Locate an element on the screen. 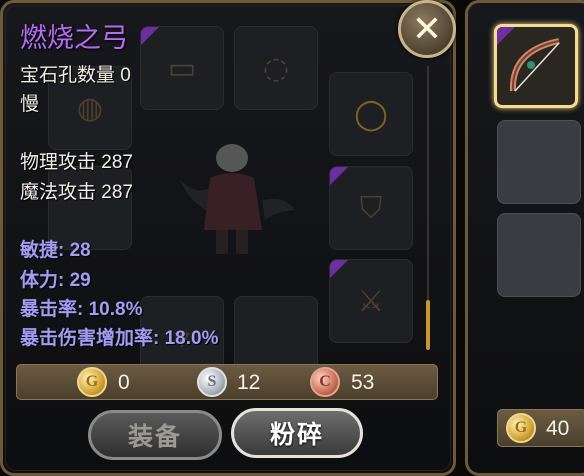 This screenshot has width=584, height=476. character-figure is located at coordinates (237, 199).